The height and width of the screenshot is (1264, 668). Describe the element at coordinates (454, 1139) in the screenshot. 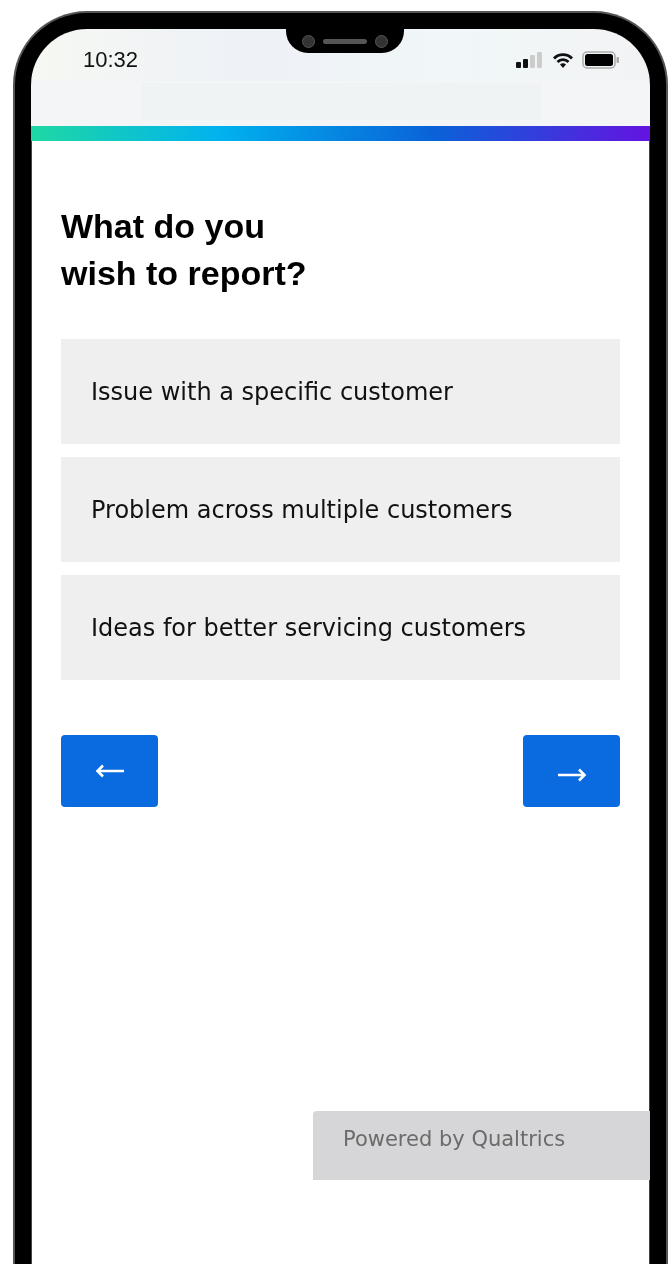

I see `powered-by-text: Powered by Qualtrics` at that location.